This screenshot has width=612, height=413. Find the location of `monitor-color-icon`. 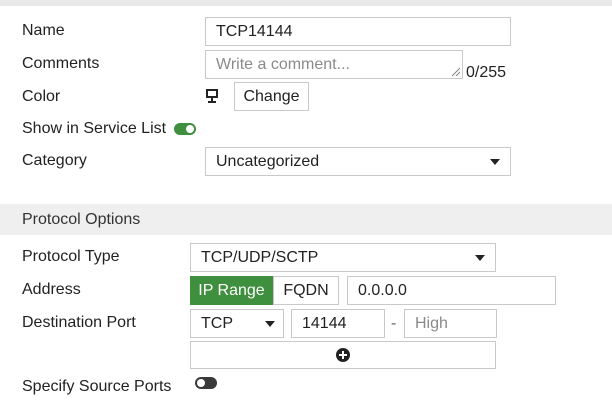

monitor-color-icon is located at coordinates (212, 96).